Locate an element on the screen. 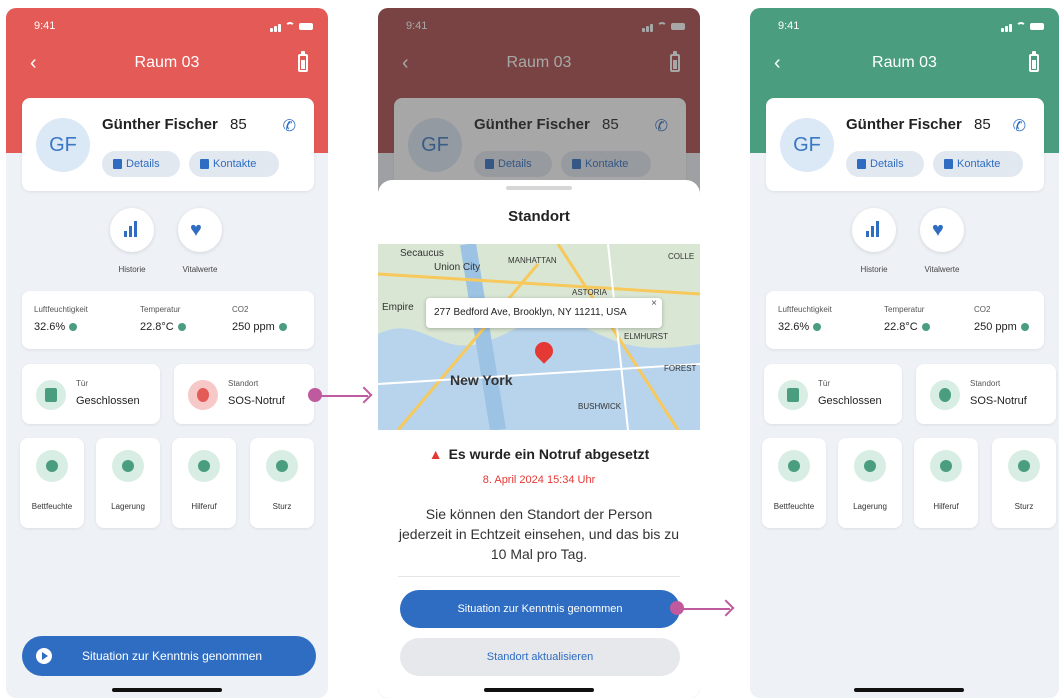 The width and height of the screenshot is (1059, 700). map-label: Secaucus is located at coordinates (422, 253).